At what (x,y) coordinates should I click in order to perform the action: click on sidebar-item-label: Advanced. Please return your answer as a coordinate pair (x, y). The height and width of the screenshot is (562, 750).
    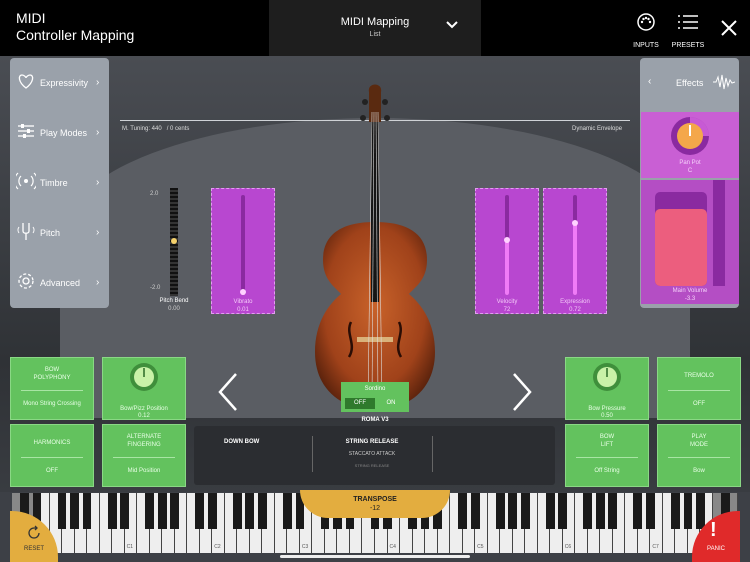
    Looking at the image, I should click on (60, 283).